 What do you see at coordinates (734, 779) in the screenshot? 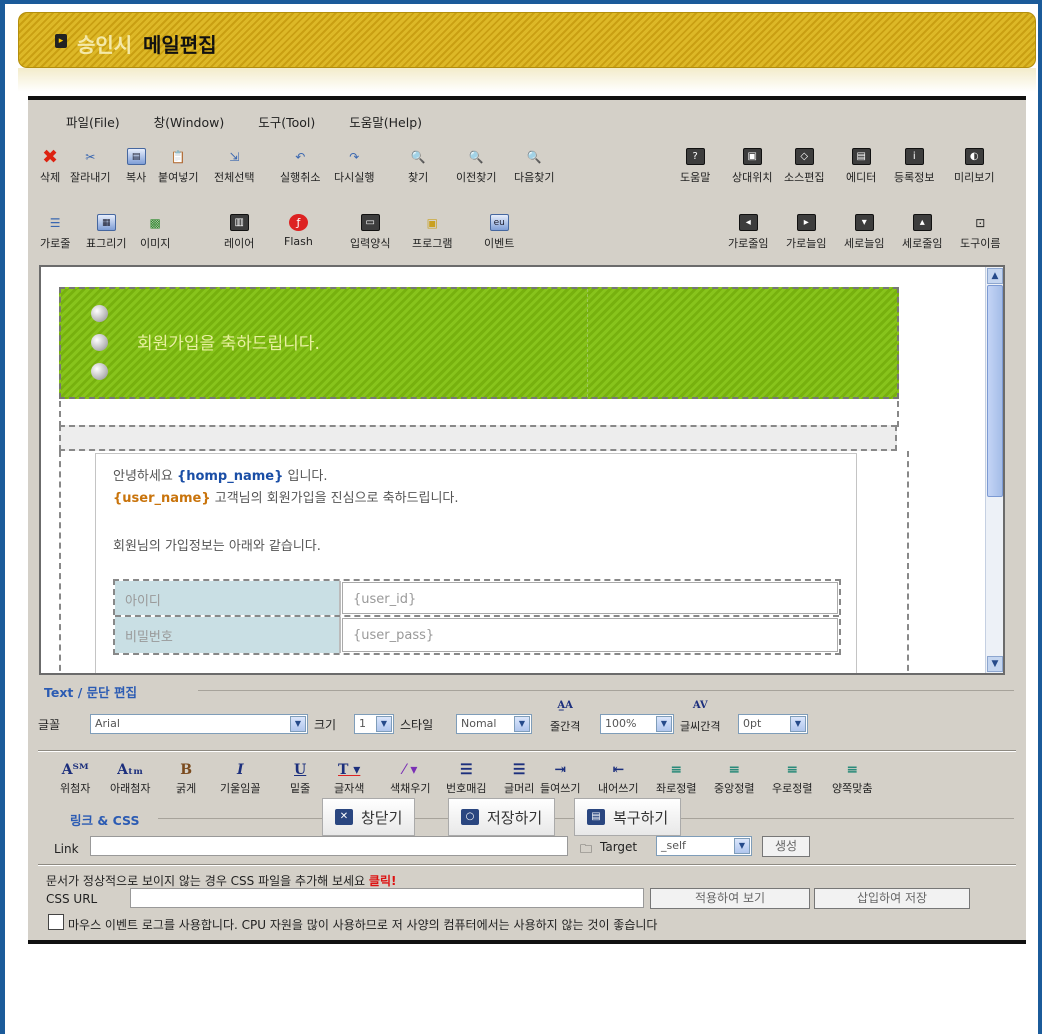
I see `align-center-button: ≡ 중앙정렬` at bounding box center [734, 779].